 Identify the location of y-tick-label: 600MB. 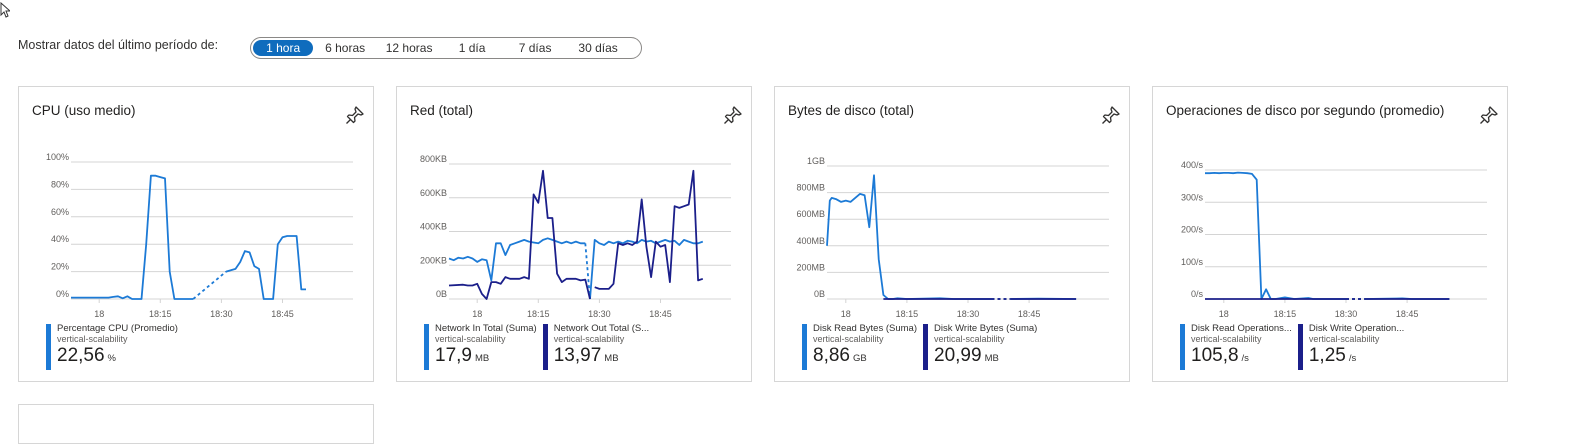
(810, 214).